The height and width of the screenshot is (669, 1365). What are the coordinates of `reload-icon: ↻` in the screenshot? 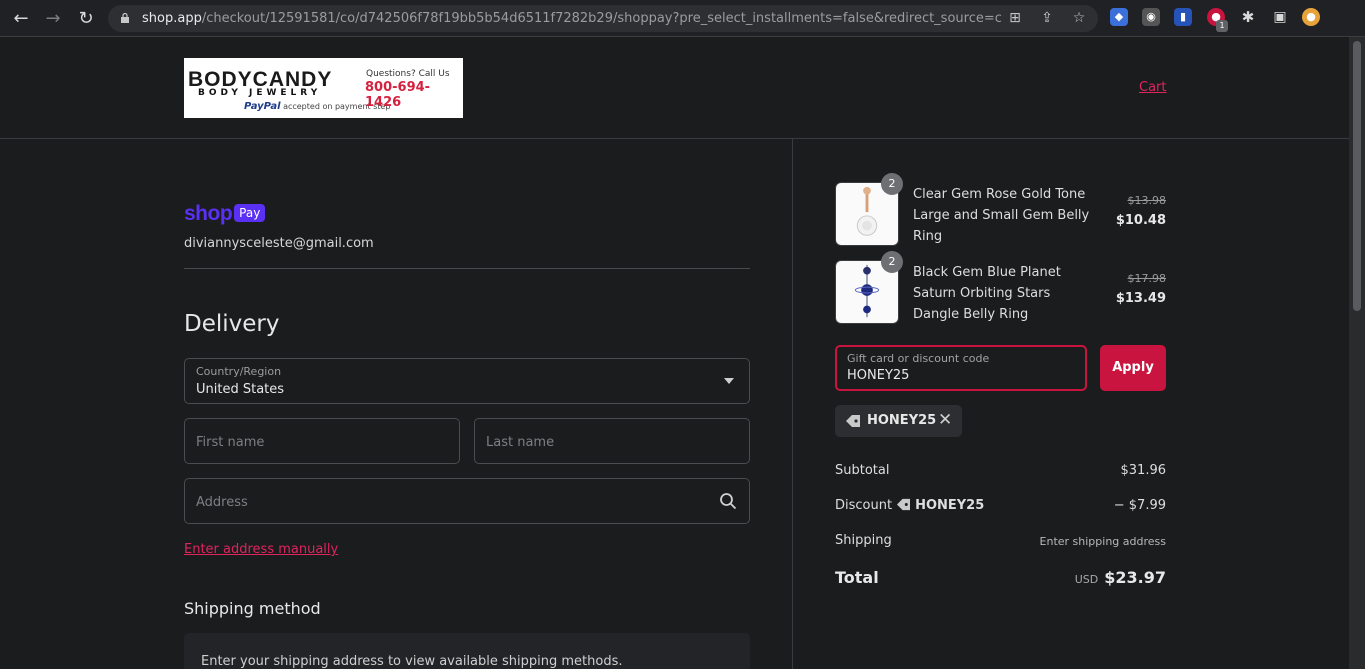 It's located at (86, 19).